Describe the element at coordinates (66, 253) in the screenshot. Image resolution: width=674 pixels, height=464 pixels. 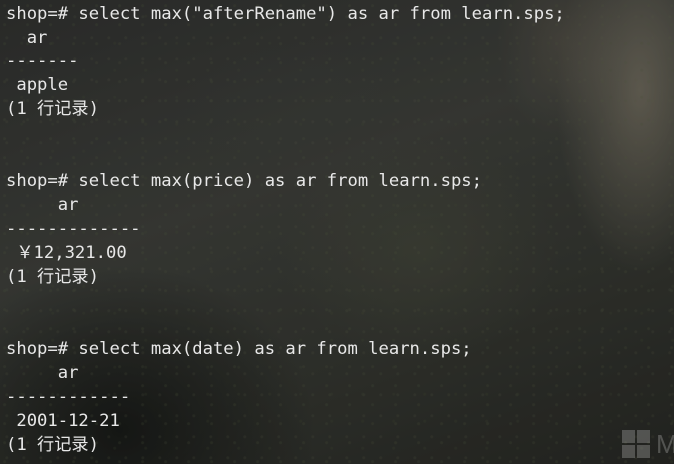
I see `result-value-2: ￥12,321.00` at that location.